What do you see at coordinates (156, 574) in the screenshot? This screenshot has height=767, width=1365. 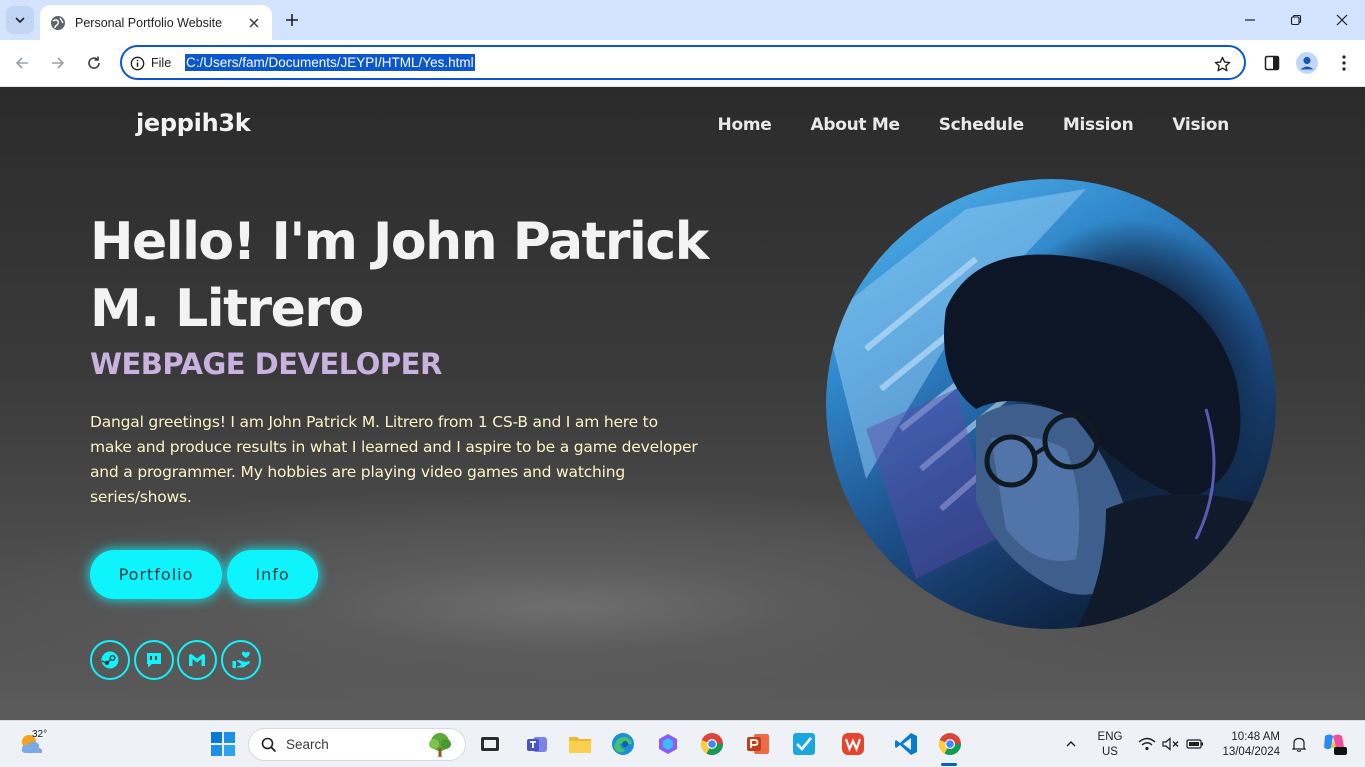 I see `portfolio-button: Portfolio` at bounding box center [156, 574].